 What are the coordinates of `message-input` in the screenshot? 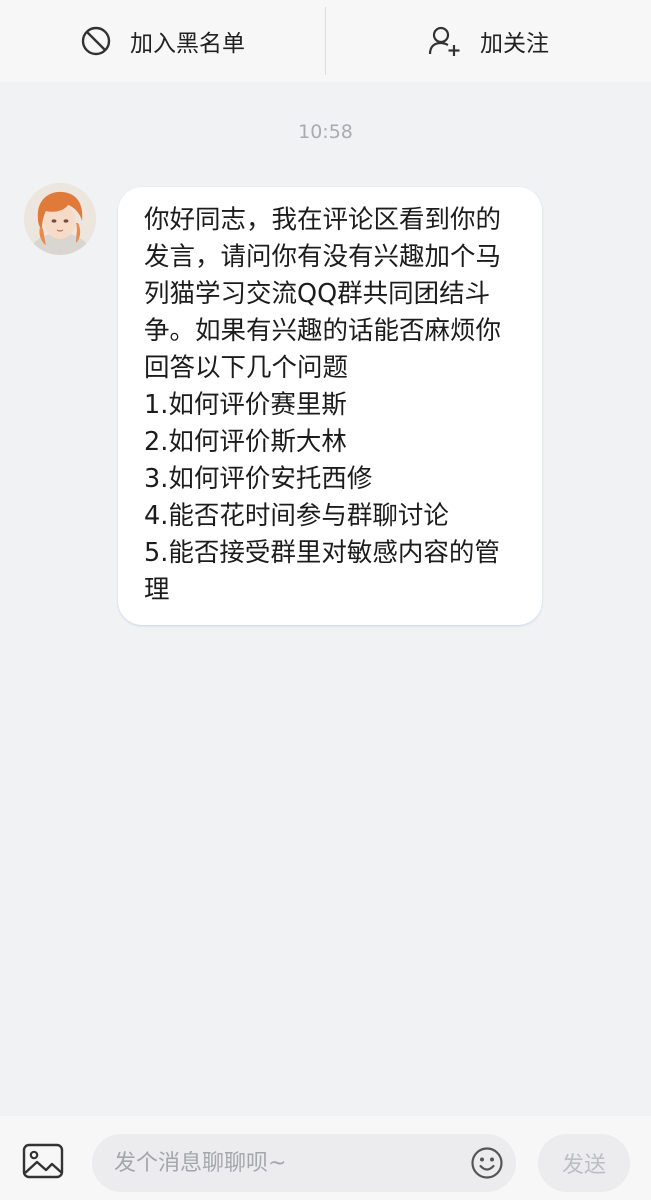 It's located at (284, 1163).